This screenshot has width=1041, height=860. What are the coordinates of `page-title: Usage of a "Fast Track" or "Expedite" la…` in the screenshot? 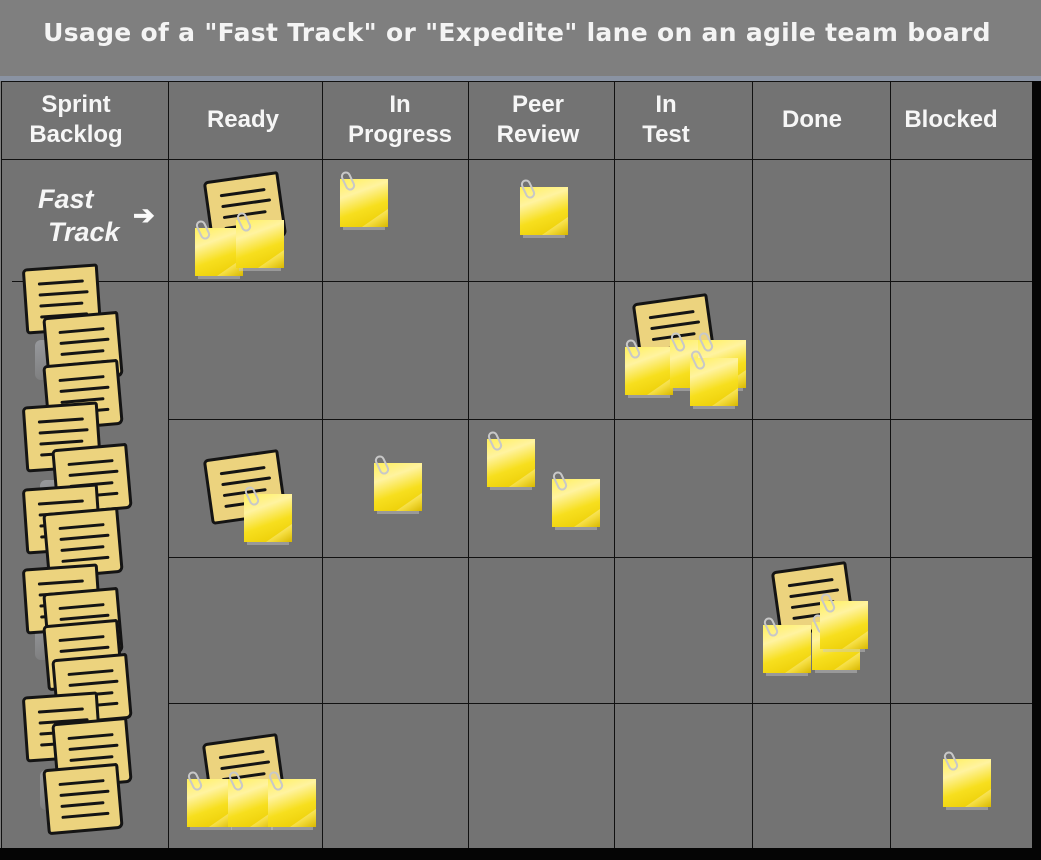 It's located at (517, 32).